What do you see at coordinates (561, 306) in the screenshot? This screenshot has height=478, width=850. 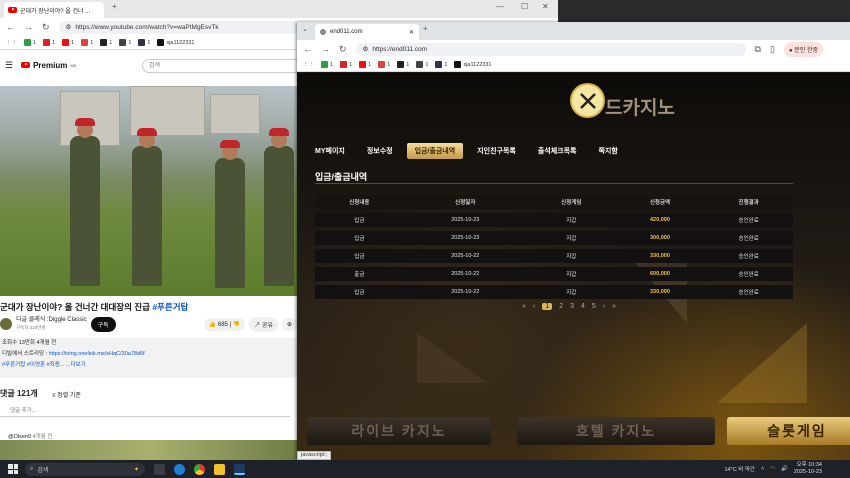 I see `page-link: 2` at bounding box center [561, 306].